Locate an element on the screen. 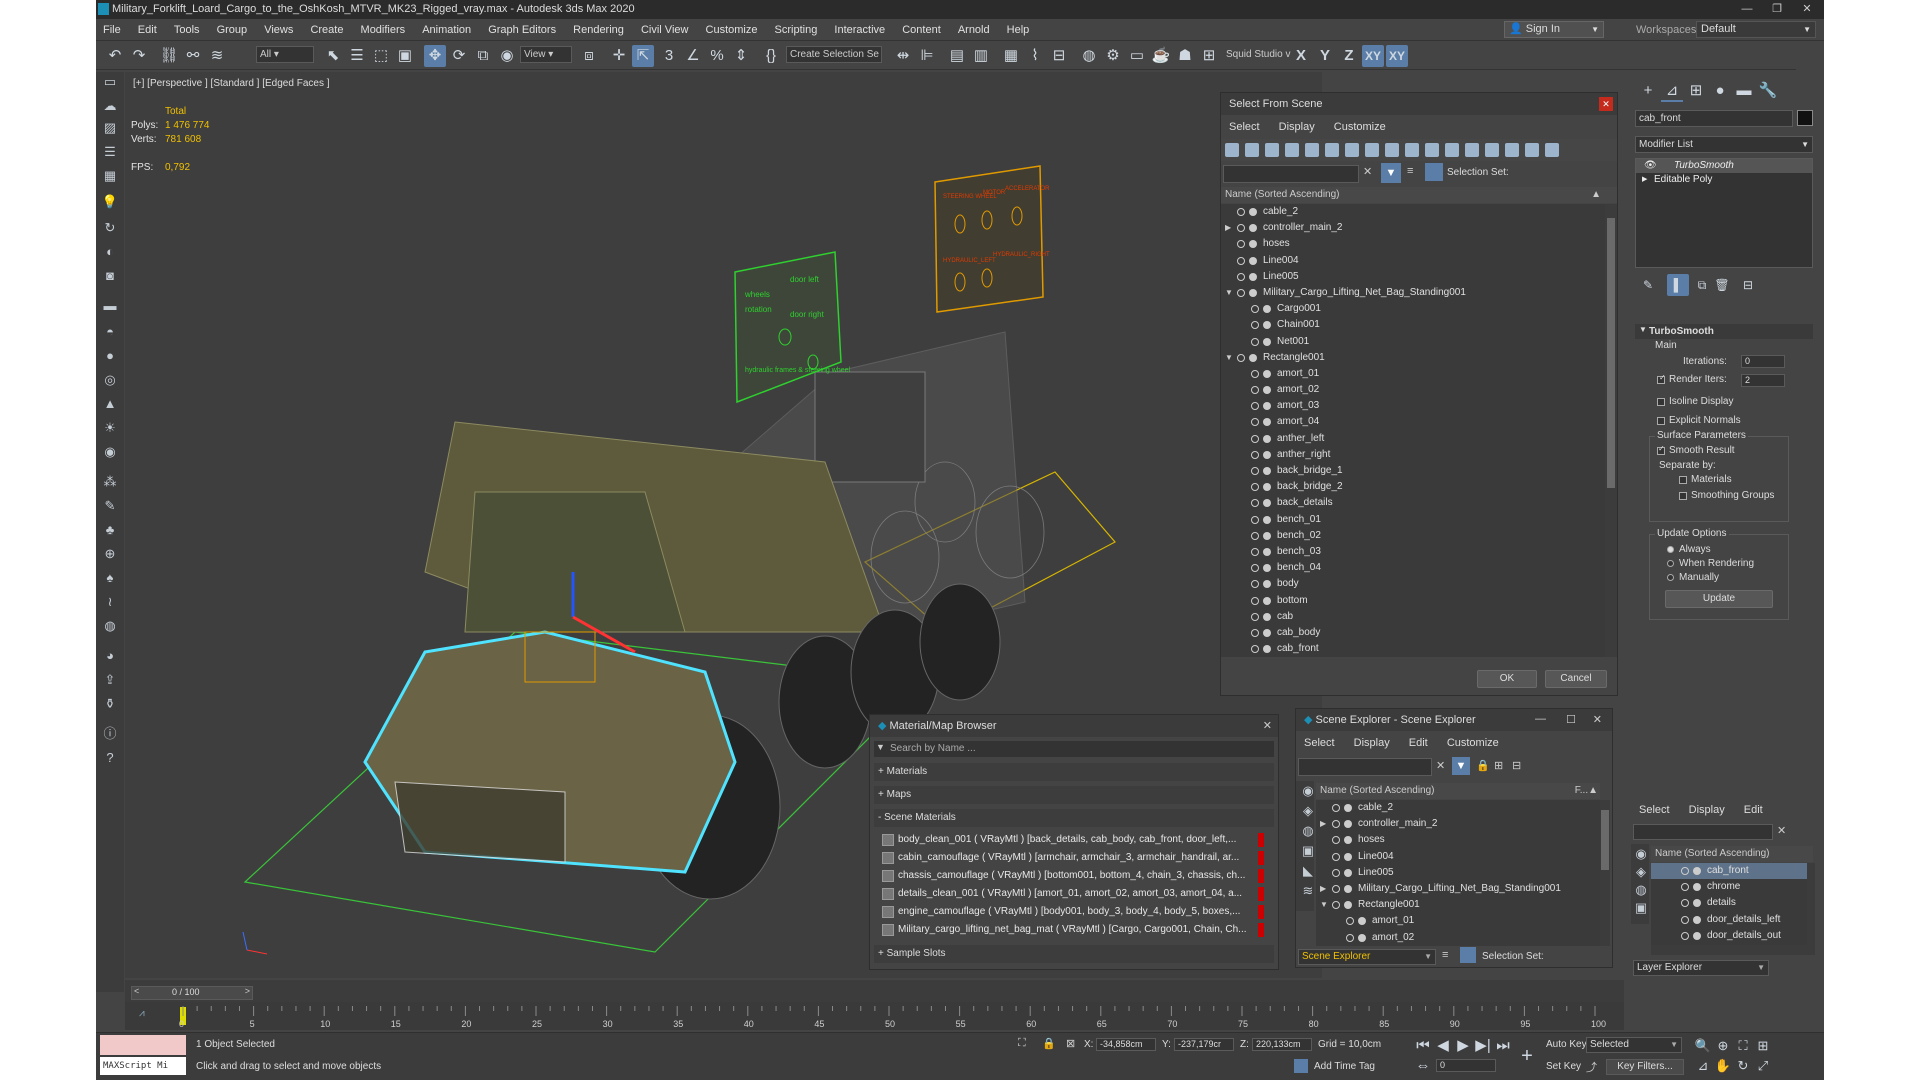  hierarchy-tab-icon: ⊞ is located at coordinates (1696, 91).